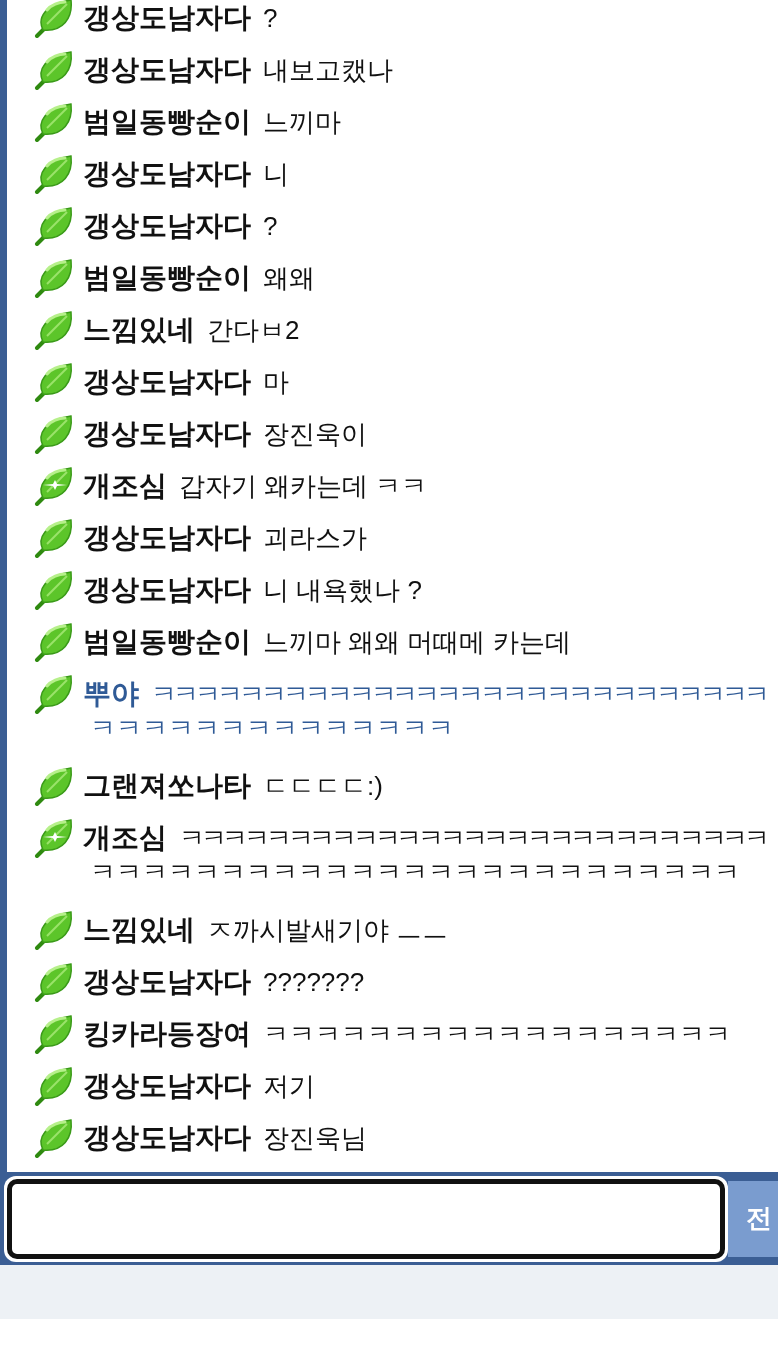  I want to click on user-name: 개조심, so click(125, 486).